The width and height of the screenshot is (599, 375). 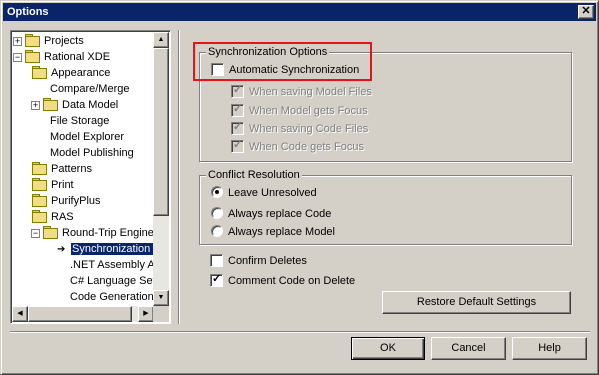 I want to click on ok-button: OK, so click(x=388, y=348).